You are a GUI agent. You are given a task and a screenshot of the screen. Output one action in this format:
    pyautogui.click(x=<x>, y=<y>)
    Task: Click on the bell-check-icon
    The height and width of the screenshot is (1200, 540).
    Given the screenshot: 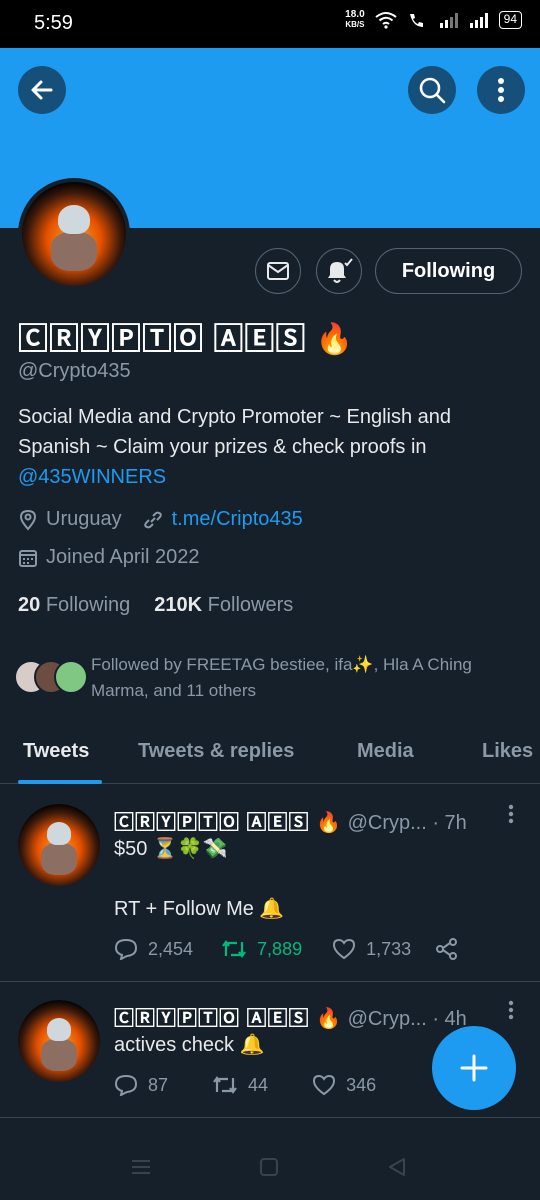 What is the action you would take?
    pyautogui.click(x=340, y=270)
    